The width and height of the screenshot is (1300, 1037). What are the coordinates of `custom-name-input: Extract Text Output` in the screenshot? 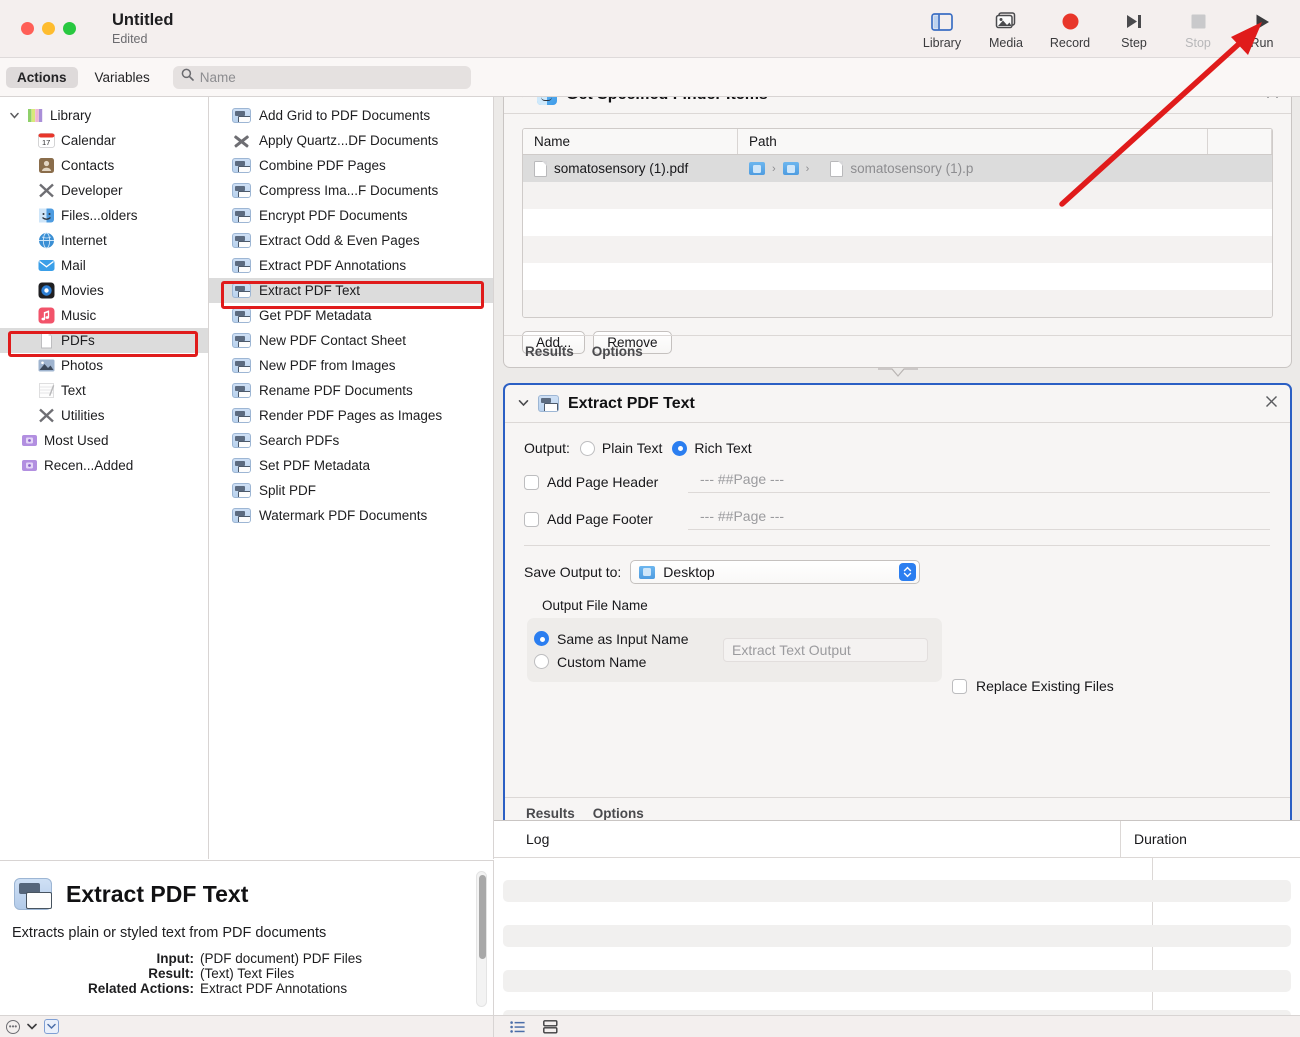 It's located at (825, 650).